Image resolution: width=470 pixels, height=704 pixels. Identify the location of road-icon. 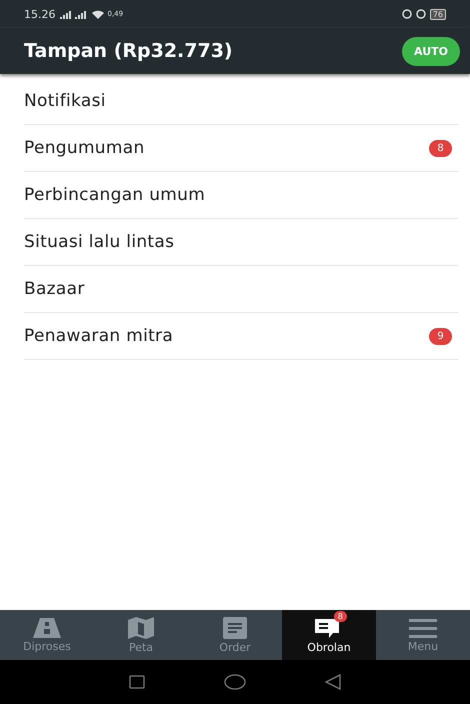
(47, 628).